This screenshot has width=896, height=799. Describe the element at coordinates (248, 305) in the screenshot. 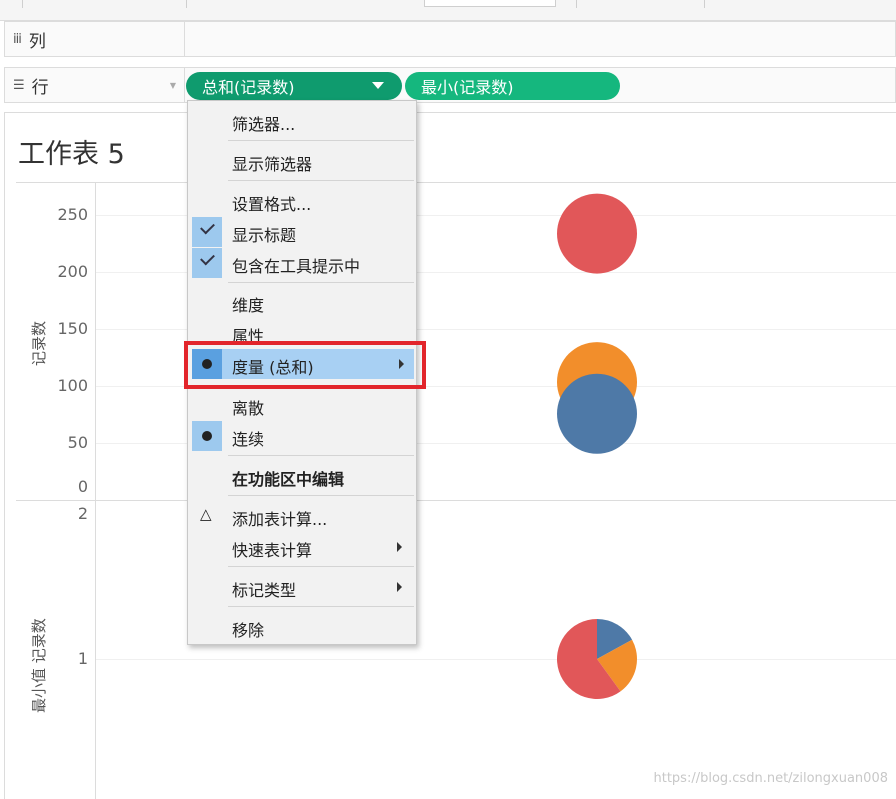

I see `menu-item-label: 维度` at that location.